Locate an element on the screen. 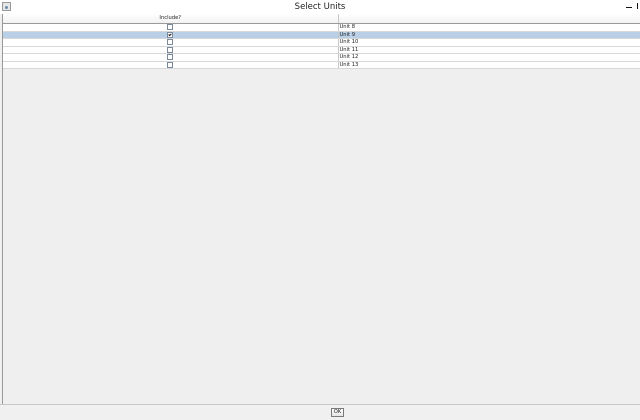 This screenshot has height=420, width=640. table-row: Unit 13 is located at coordinates (321, 65).